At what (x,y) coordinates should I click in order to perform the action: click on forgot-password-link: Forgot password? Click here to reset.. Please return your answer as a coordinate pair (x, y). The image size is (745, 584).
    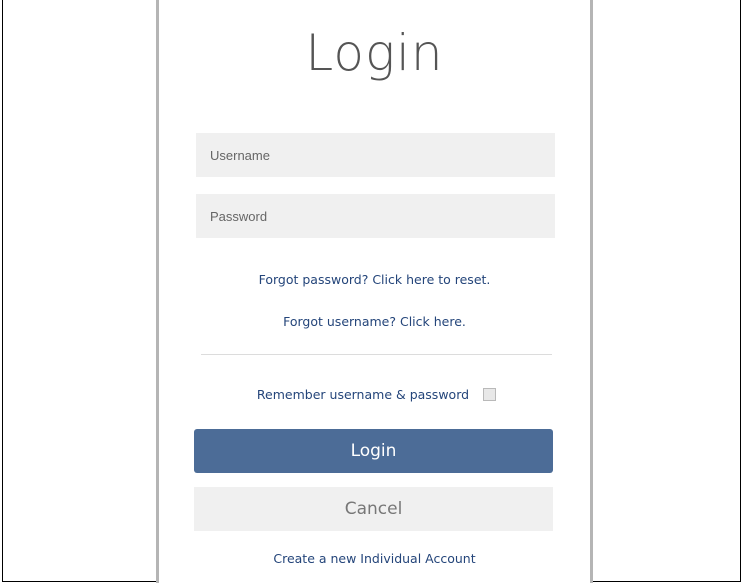
    Looking at the image, I should click on (374, 279).